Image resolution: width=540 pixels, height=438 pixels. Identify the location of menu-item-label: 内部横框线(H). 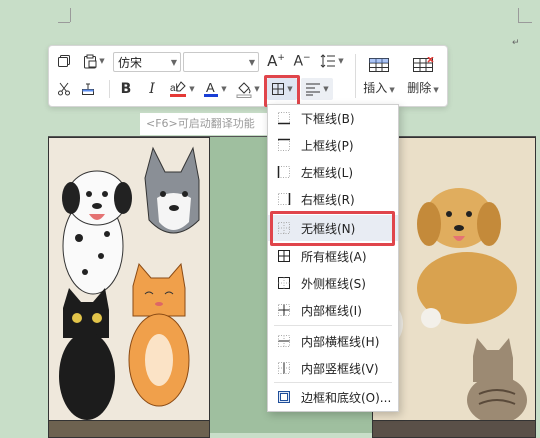
(340, 341).